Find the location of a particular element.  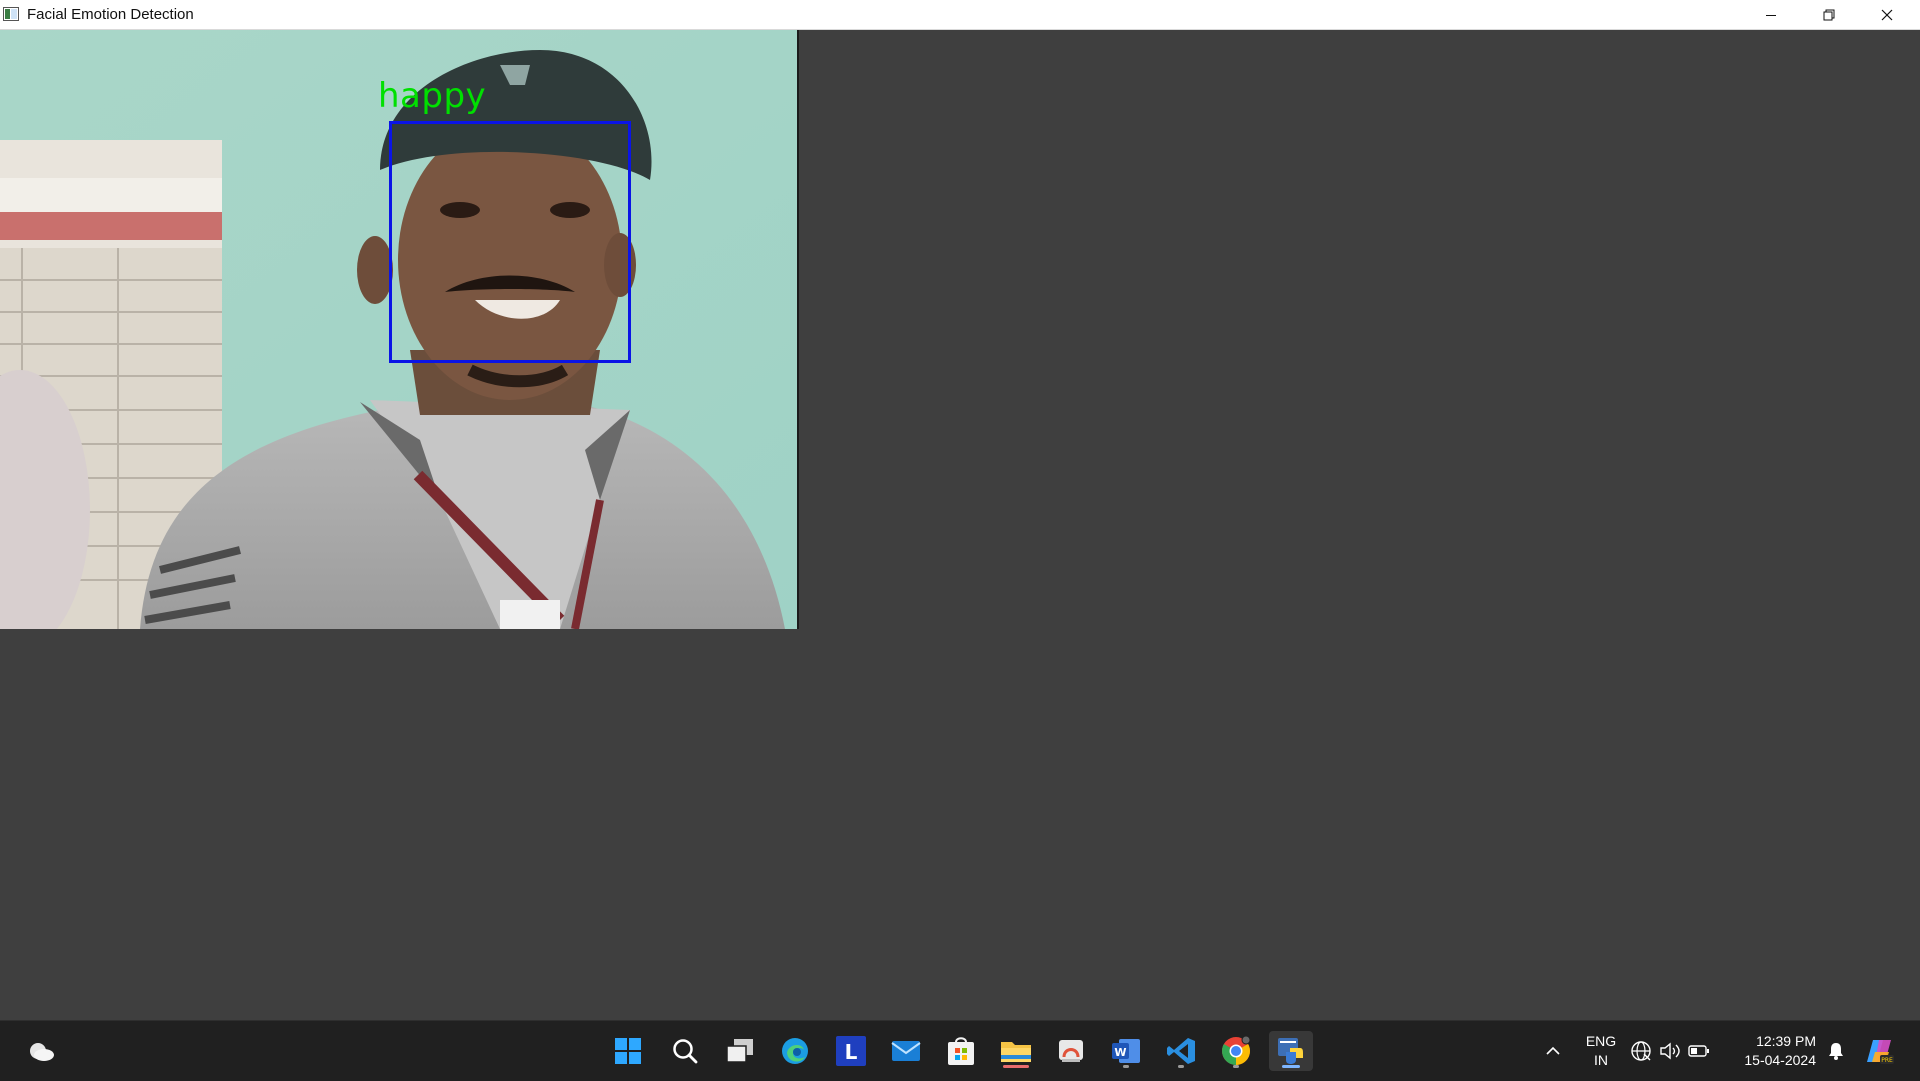

svg-text: L is located at coordinates (851, 1052).